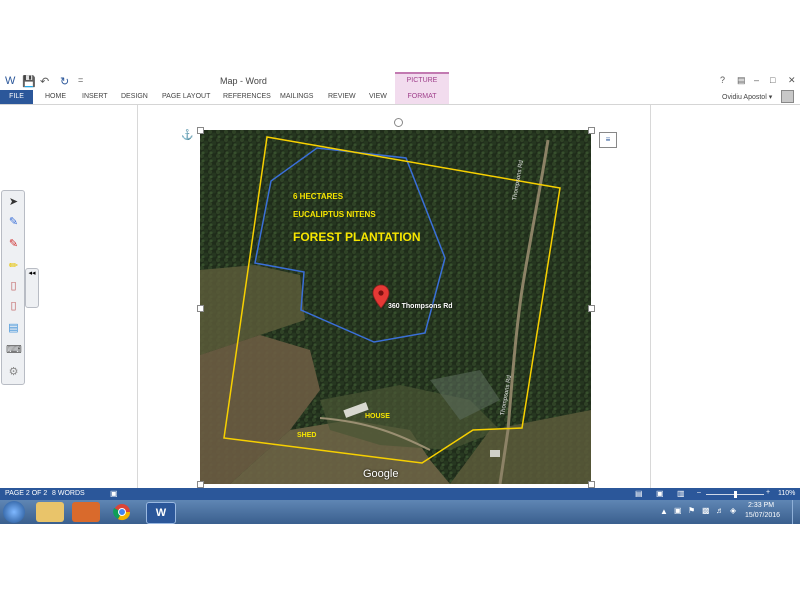 This screenshot has width=800, height=600. Describe the element at coordinates (650, 296) in the screenshot. I see `page-right-margin-line` at that location.